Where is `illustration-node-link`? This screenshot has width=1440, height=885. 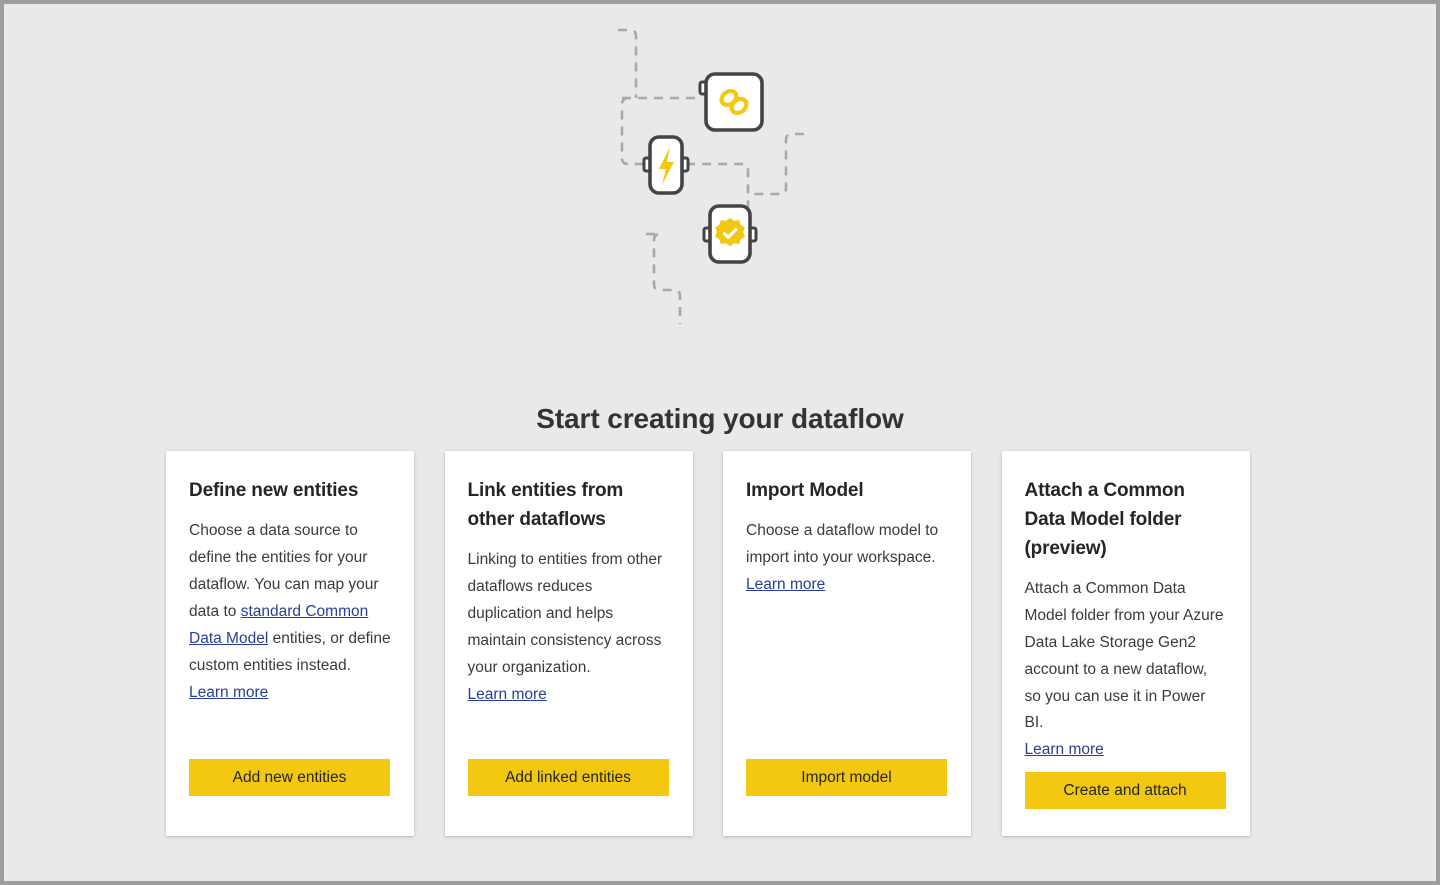 illustration-node-link is located at coordinates (731, 102).